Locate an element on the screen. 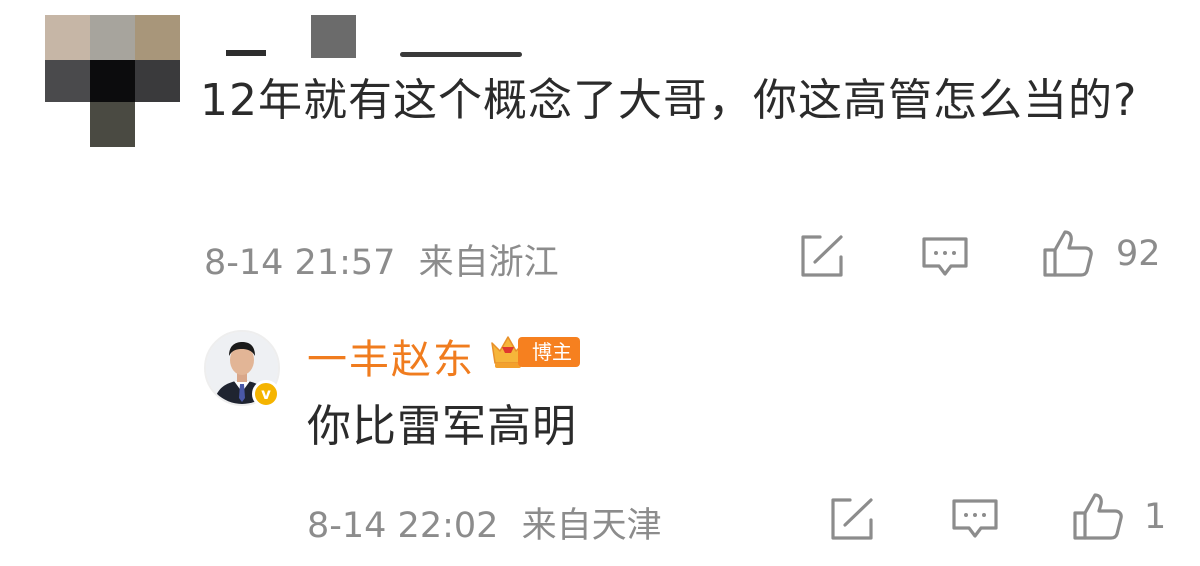  username-redaction-line is located at coordinates (461, 54).